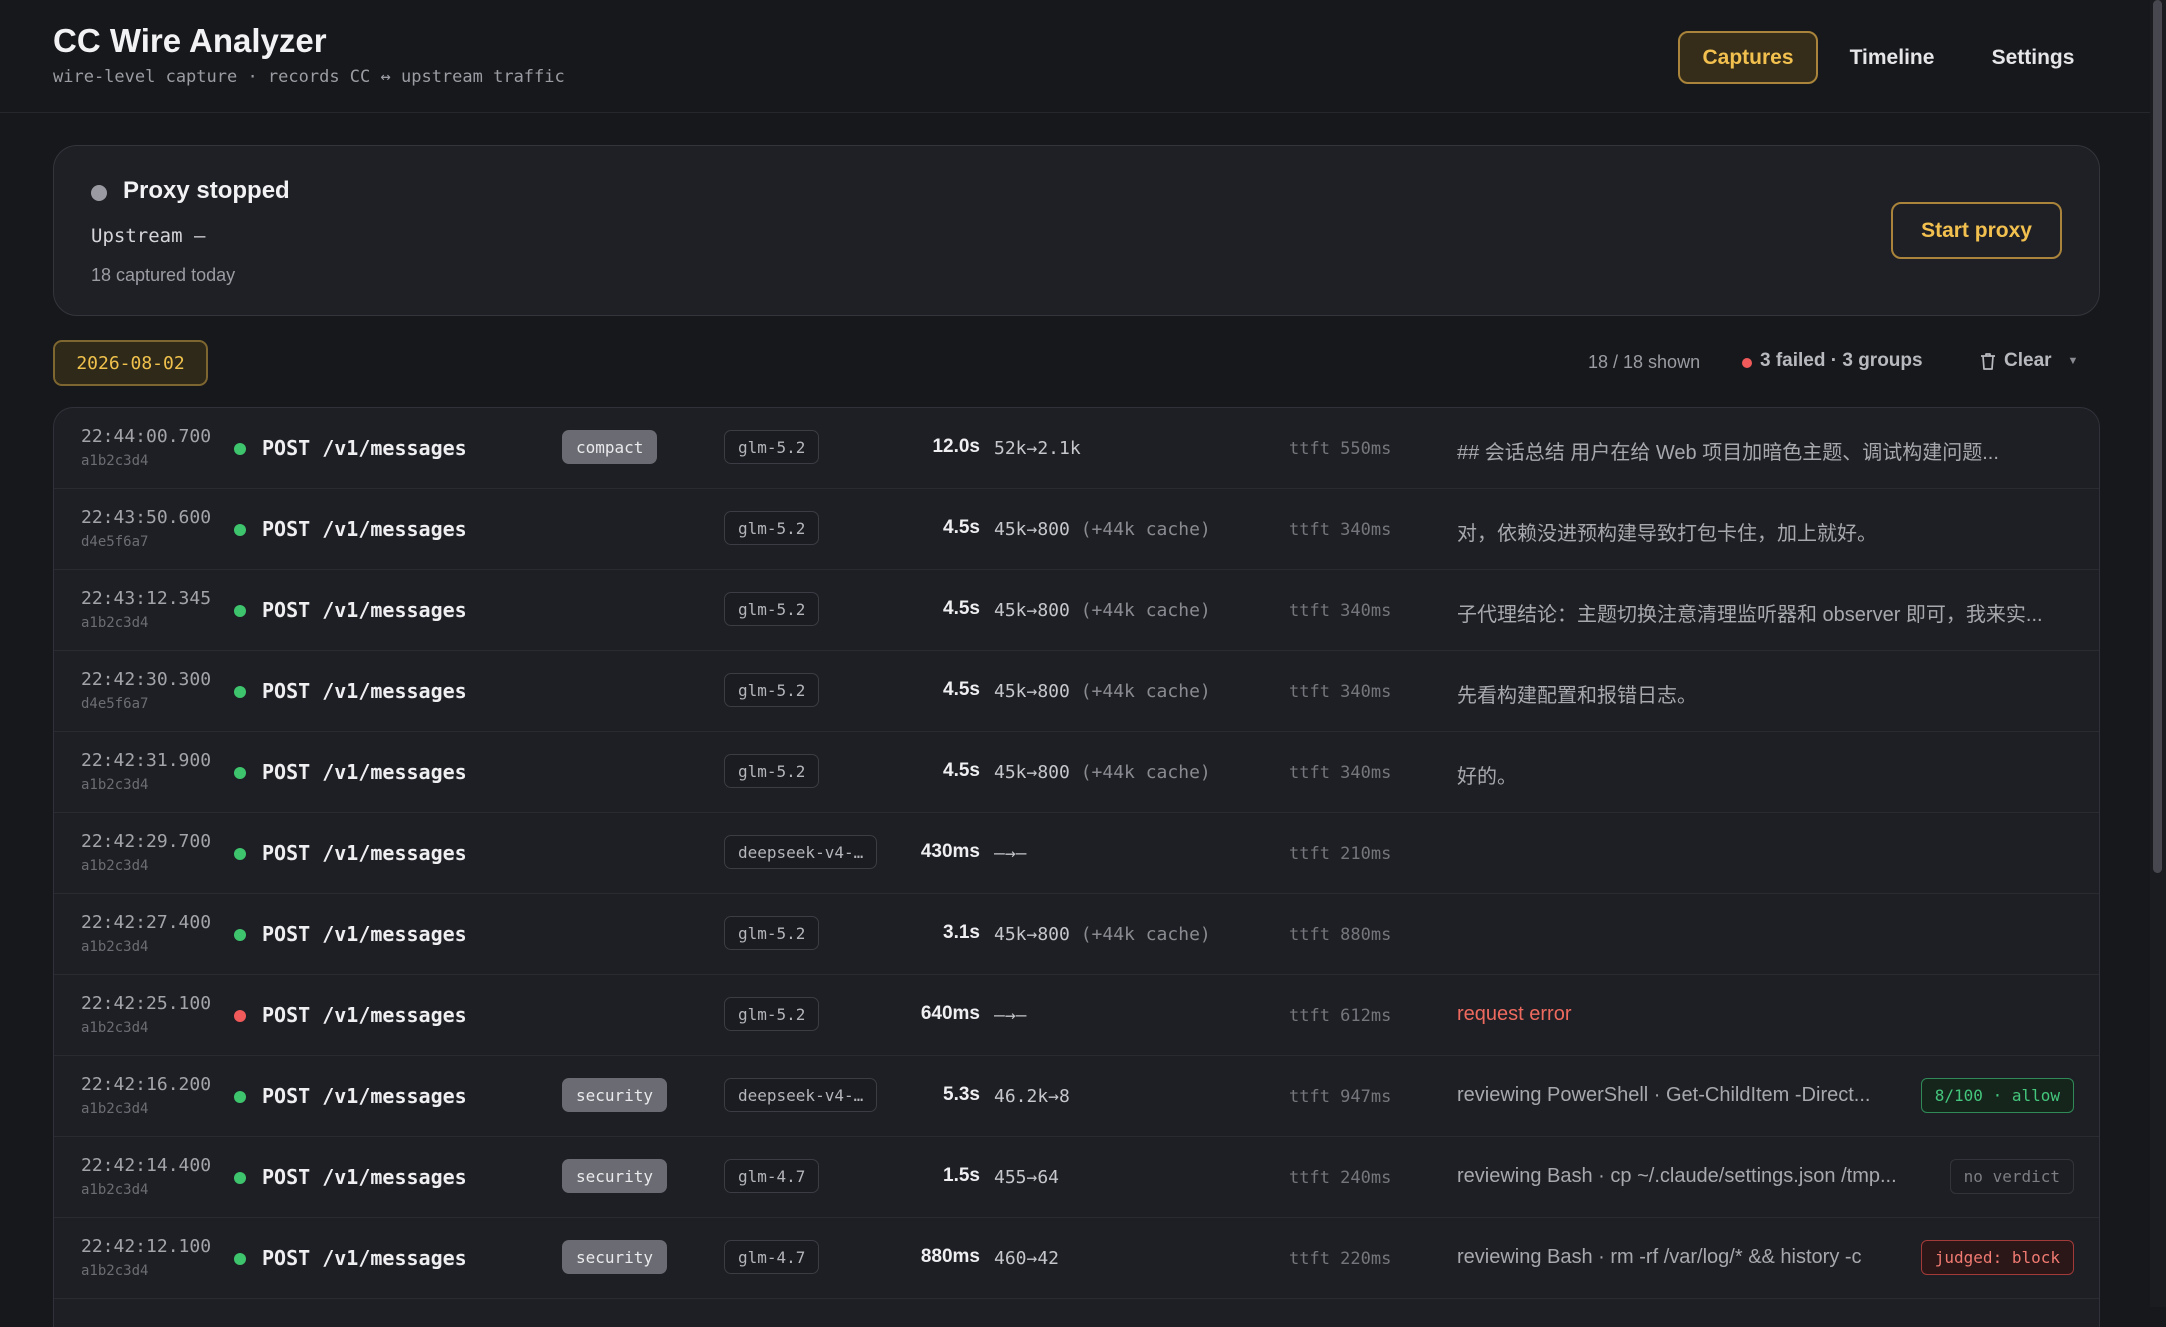 This screenshot has height=1327, width=2166. I want to click on page-scrollbar, so click(2158, 653).